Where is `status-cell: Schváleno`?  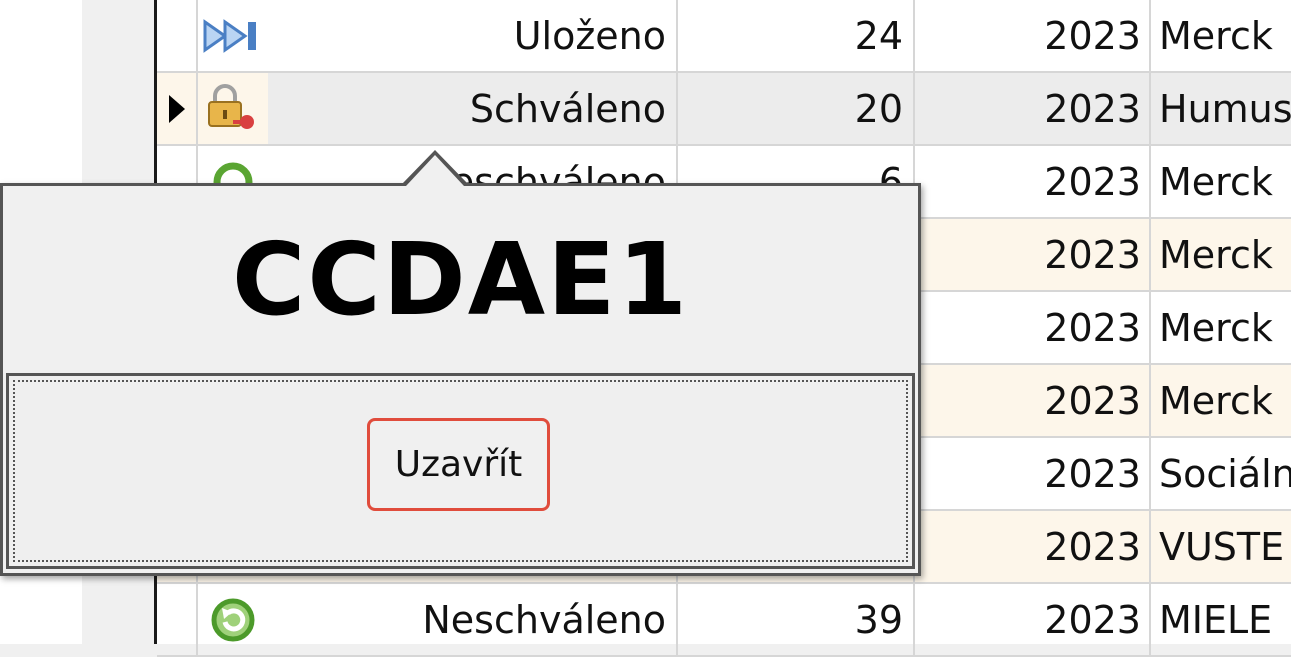
status-cell: Schváleno is located at coordinates (473, 108).